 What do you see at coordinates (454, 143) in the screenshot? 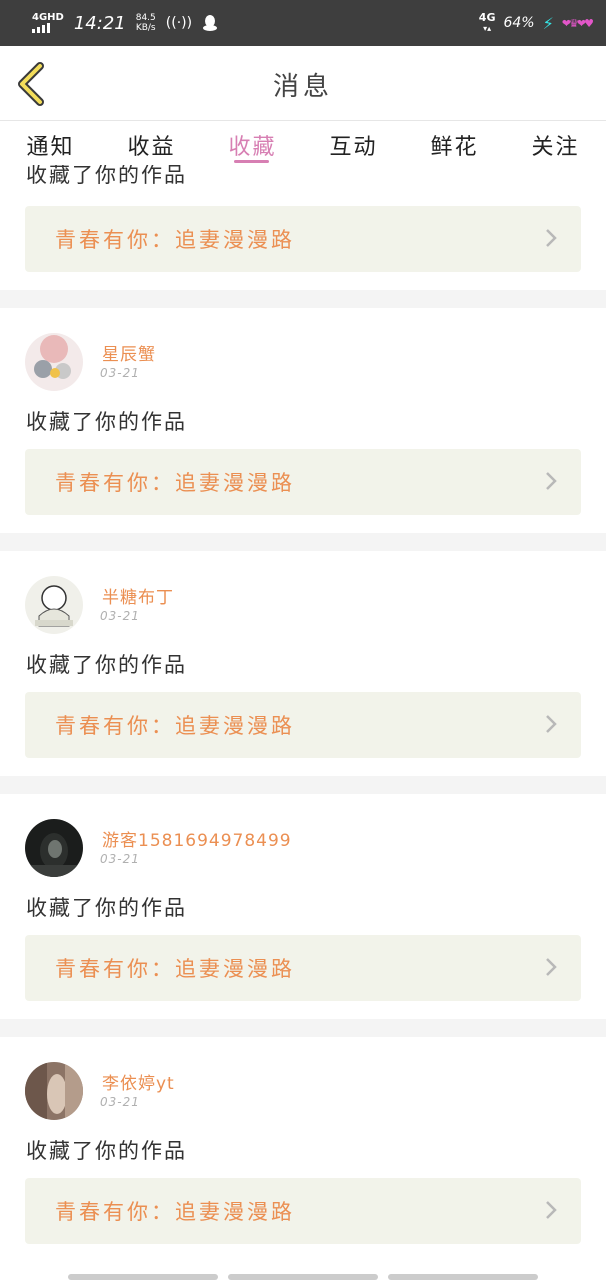
I see `tab-flowers: 鲜花` at bounding box center [454, 143].